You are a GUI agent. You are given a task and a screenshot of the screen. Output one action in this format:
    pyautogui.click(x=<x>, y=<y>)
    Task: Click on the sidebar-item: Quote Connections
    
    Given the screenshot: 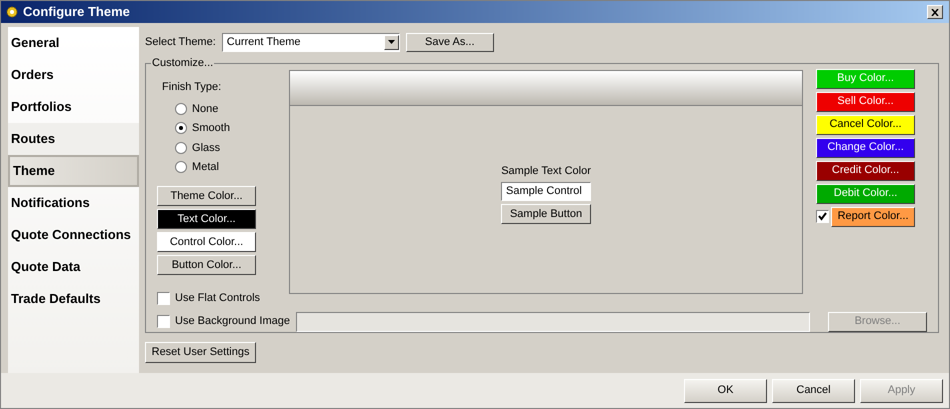 What is the action you would take?
    pyautogui.click(x=74, y=235)
    